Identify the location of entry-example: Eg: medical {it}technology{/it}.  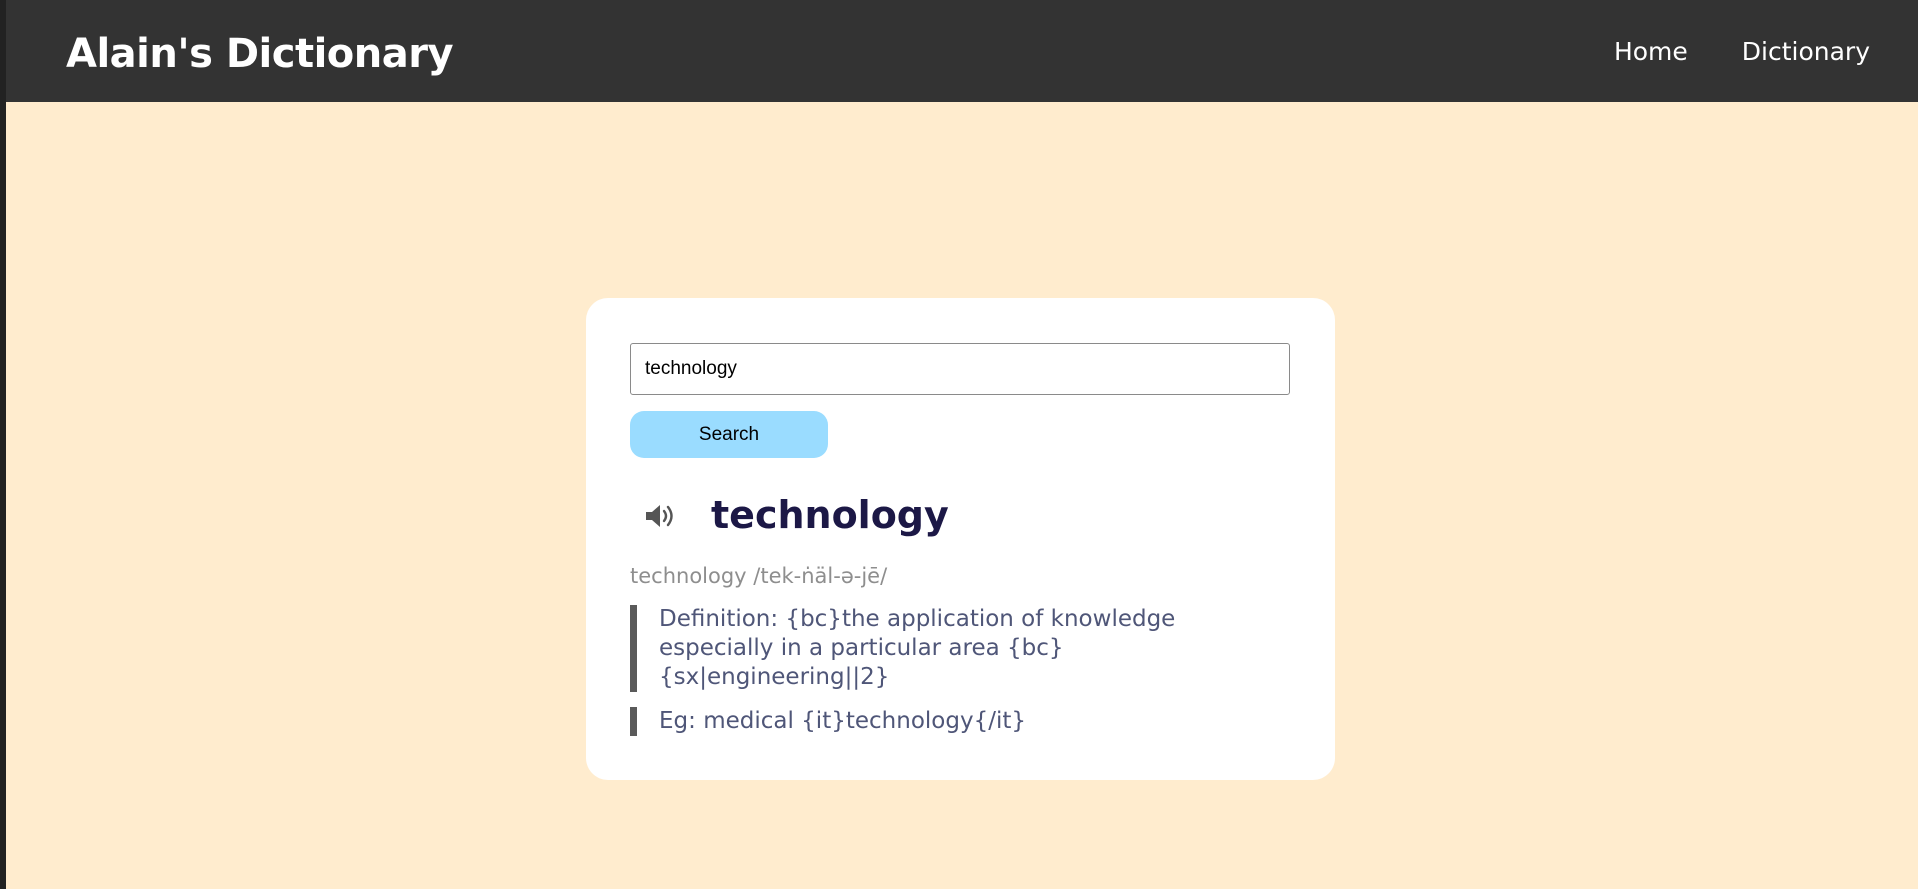
(930, 721).